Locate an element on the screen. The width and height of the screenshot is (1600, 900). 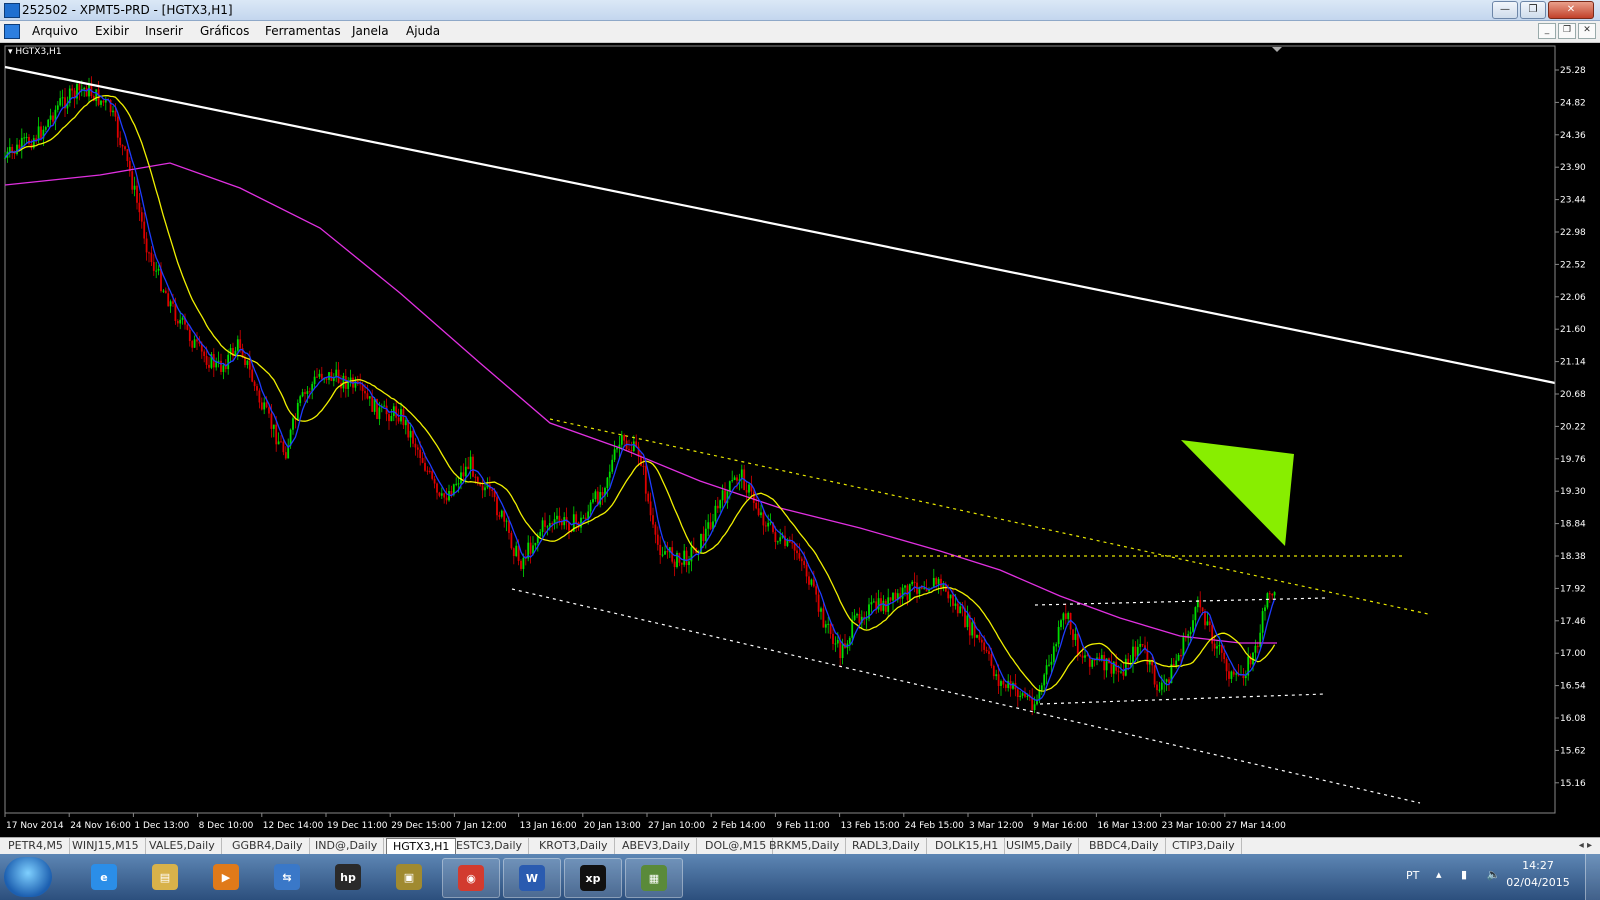
tab-ctip3-daily: CTIP3,Daily is located at coordinates (1204, 846).